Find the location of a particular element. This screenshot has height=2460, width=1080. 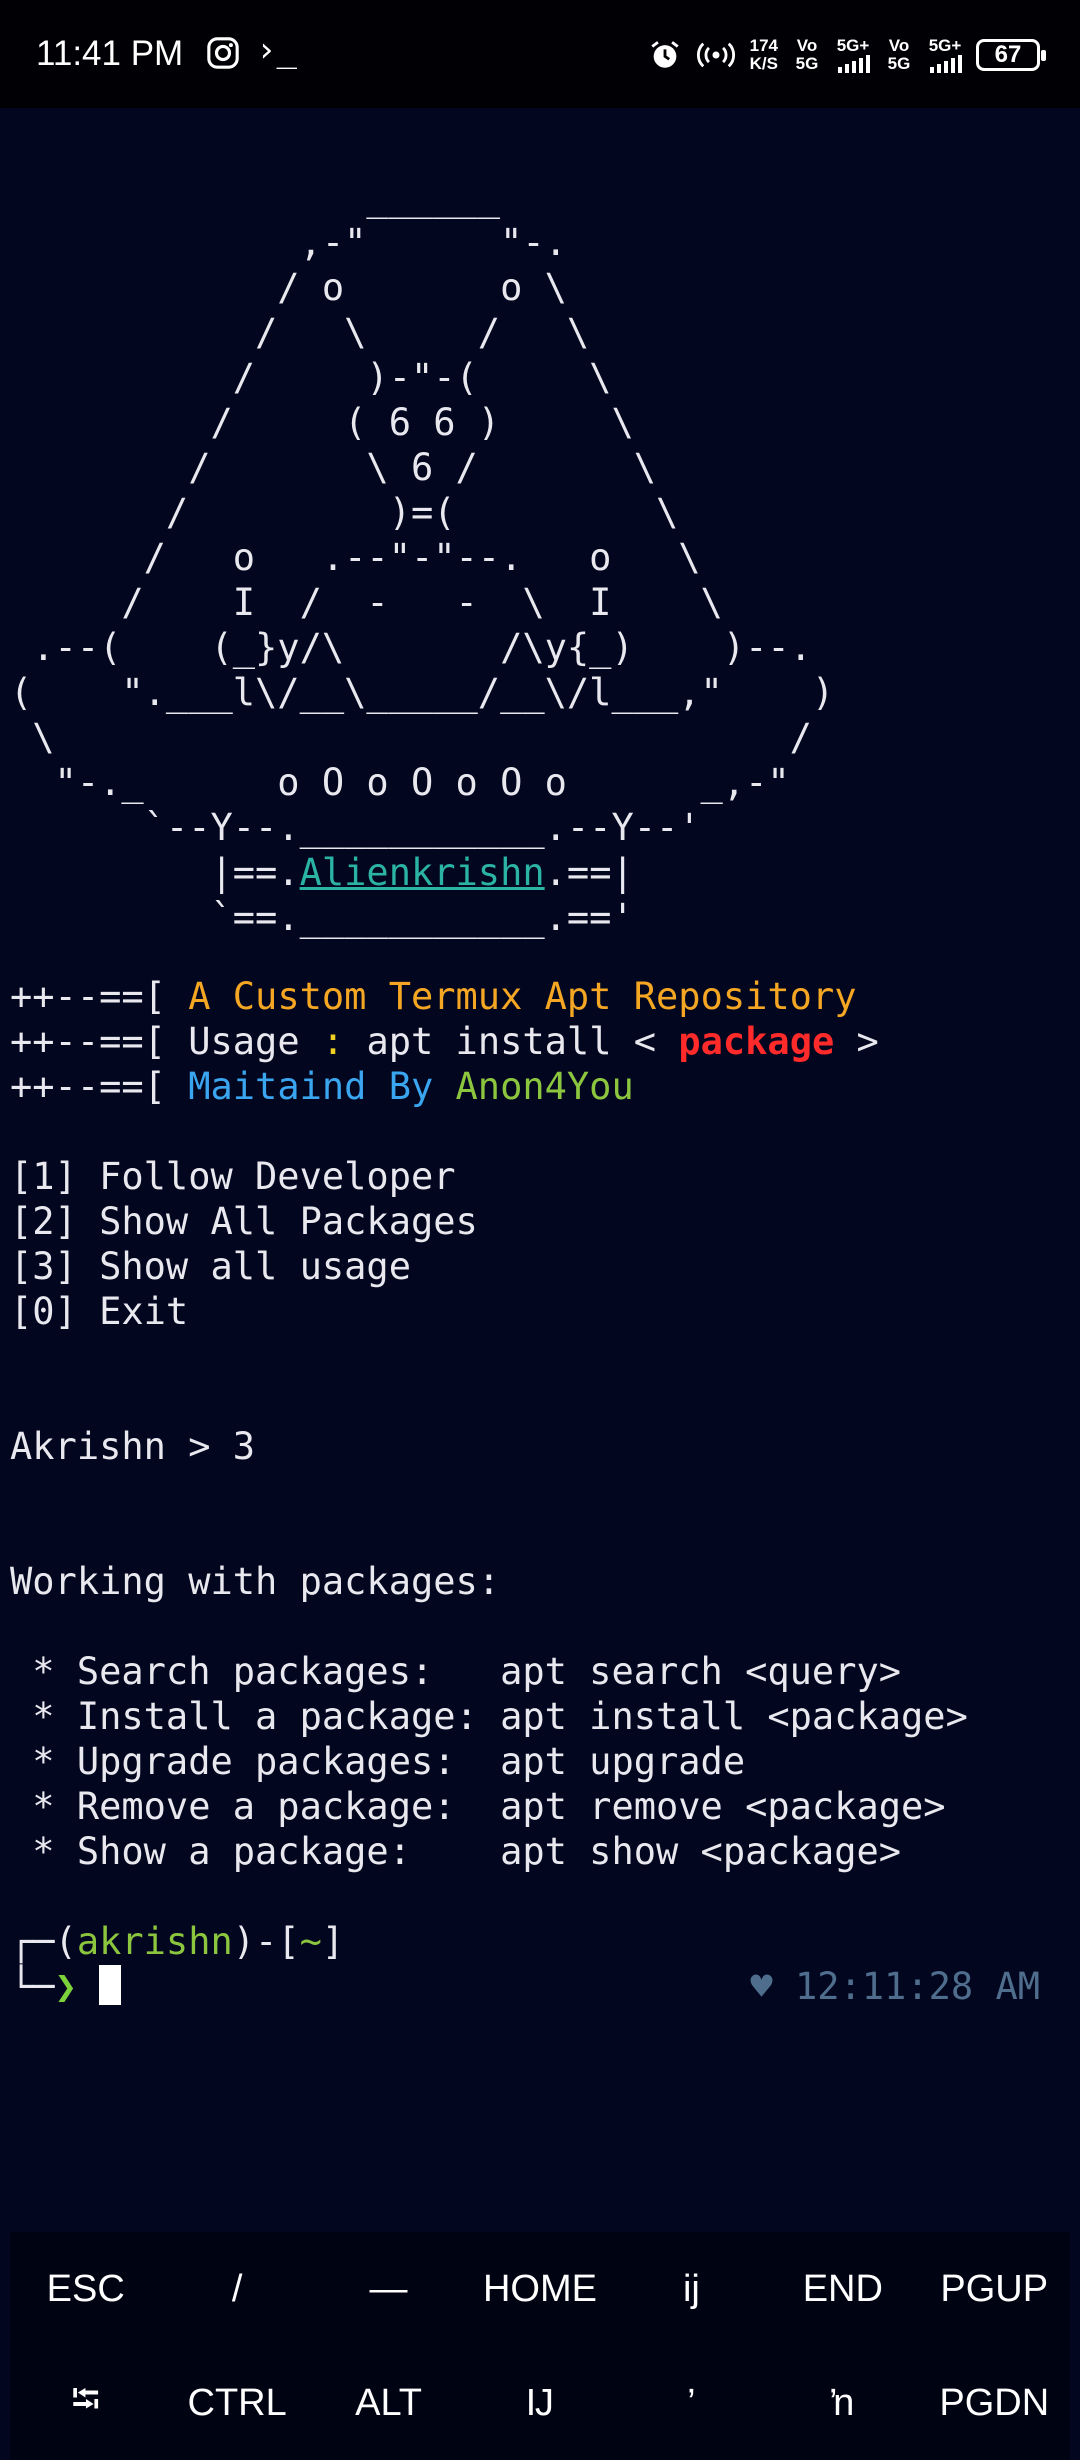

key-home: HOME is located at coordinates (539, 2289).